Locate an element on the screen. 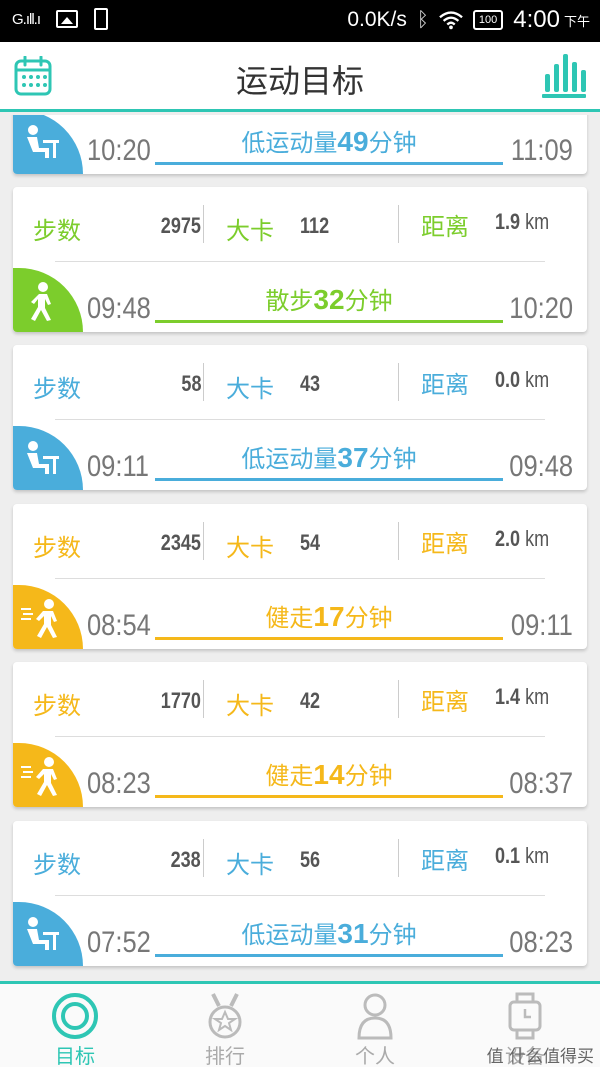 Image resolution: width=600 pixels, height=1067 pixels. nav-profile: 个人 is located at coordinates (375, 1025).